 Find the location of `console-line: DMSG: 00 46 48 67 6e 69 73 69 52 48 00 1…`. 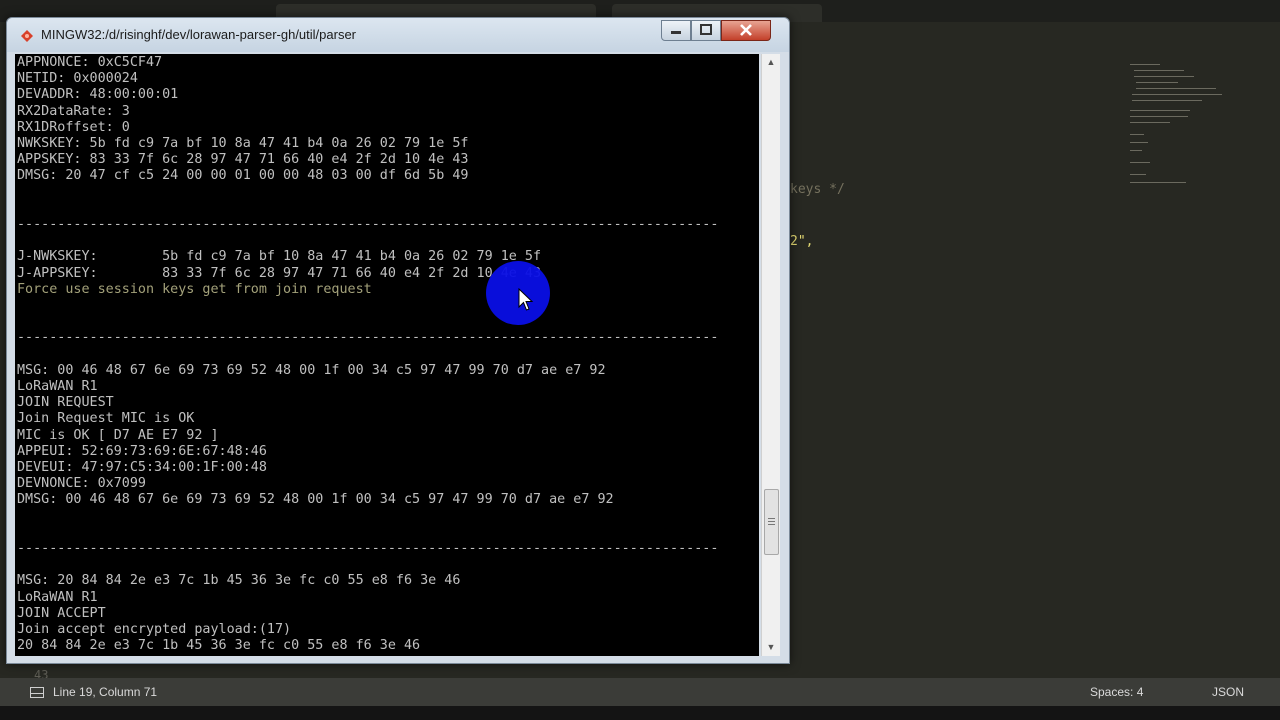

console-line: DMSG: 00 46 48 67 6e 69 73 69 52 48 00 1… is located at coordinates (315, 500).